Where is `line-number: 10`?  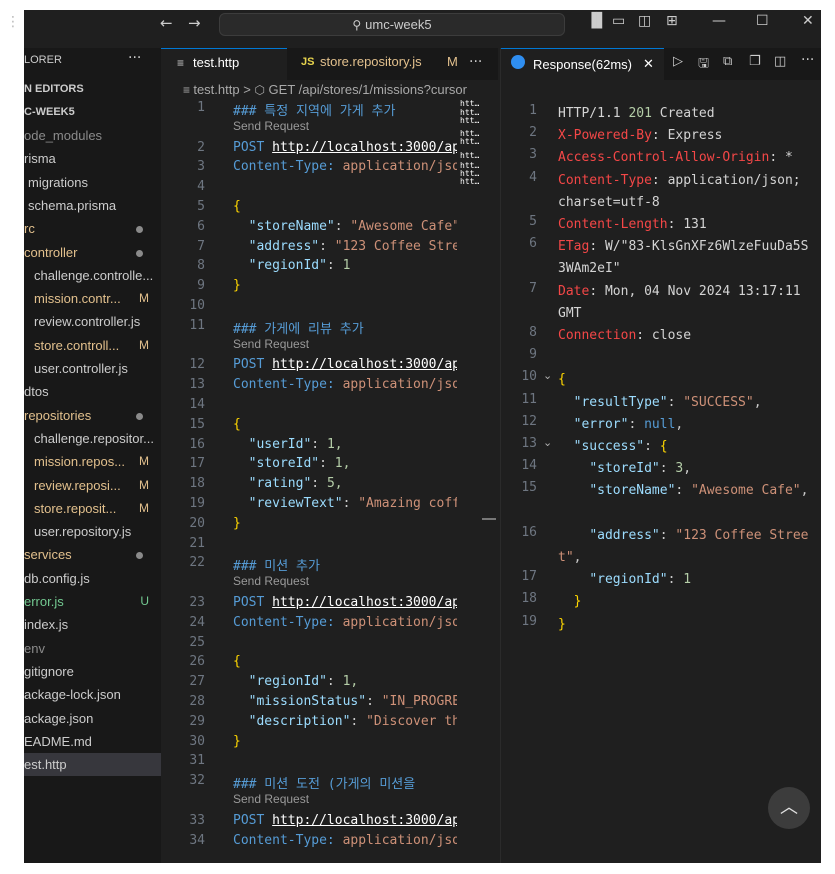
line-number: 10 is located at coordinates (197, 305).